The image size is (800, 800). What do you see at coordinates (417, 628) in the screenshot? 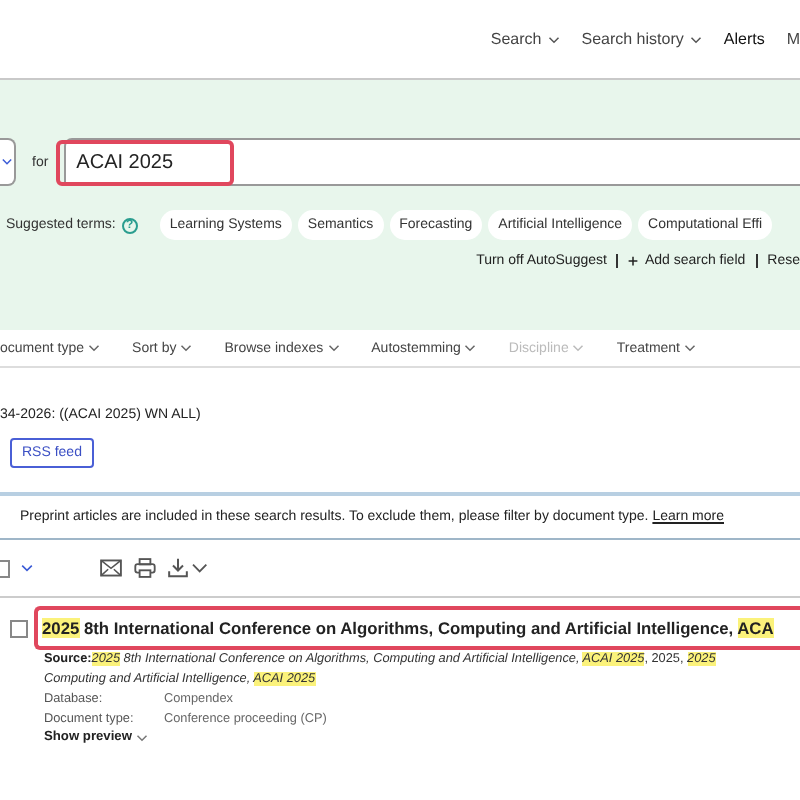
I see `result-title-link: 2025 8th International Conference on Algorithms, Computing and Artificial Intelligence, ACA` at bounding box center [417, 628].